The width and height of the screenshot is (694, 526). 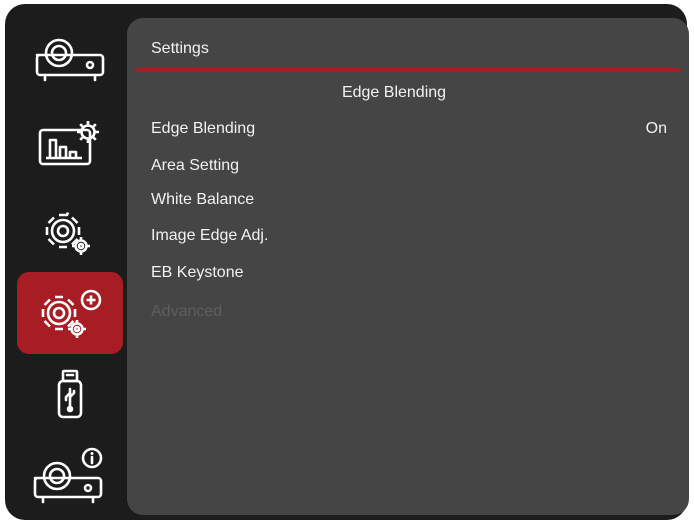 What do you see at coordinates (197, 272) in the screenshot?
I see `menu-item-label: EB Keystone` at bounding box center [197, 272].